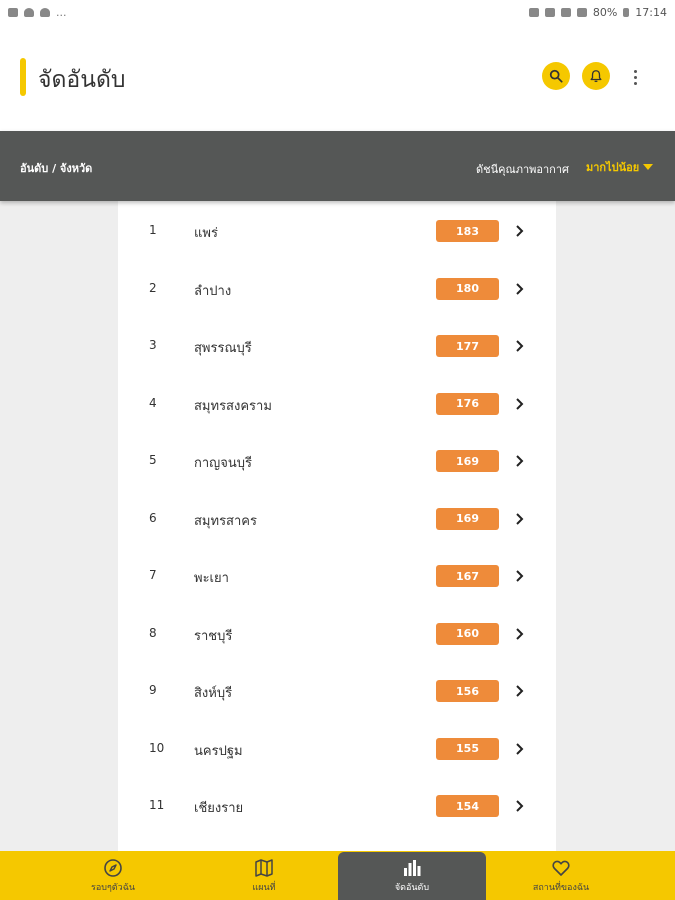  I want to click on province-name: กาญจนบุรี, so click(223, 463).